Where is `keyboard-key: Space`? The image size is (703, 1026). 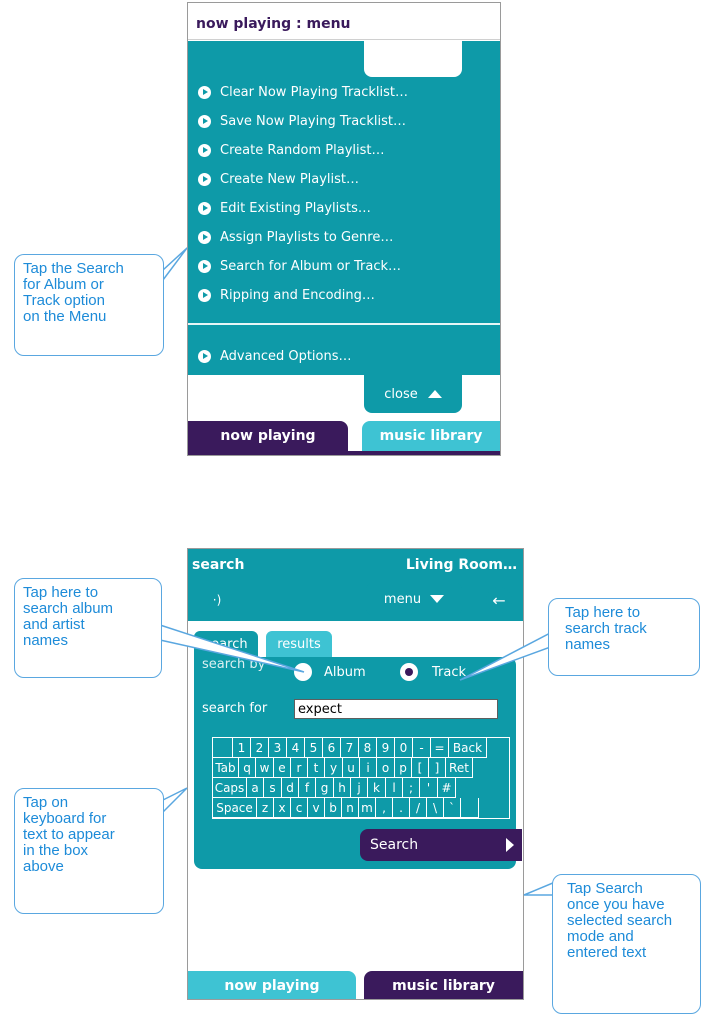 keyboard-key: Space is located at coordinates (235, 808).